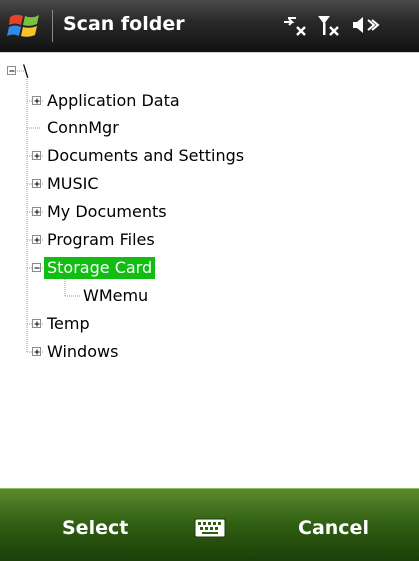 Image resolution: width=419 pixels, height=561 pixels. What do you see at coordinates (330, 26) in the screenshot?
I see `signal-off-icon` at bounding box center [330, 26].